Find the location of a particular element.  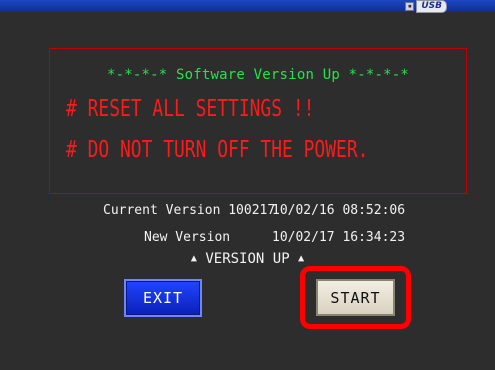

version-up-label: VERSION UP is located at coordinates (247, 259).